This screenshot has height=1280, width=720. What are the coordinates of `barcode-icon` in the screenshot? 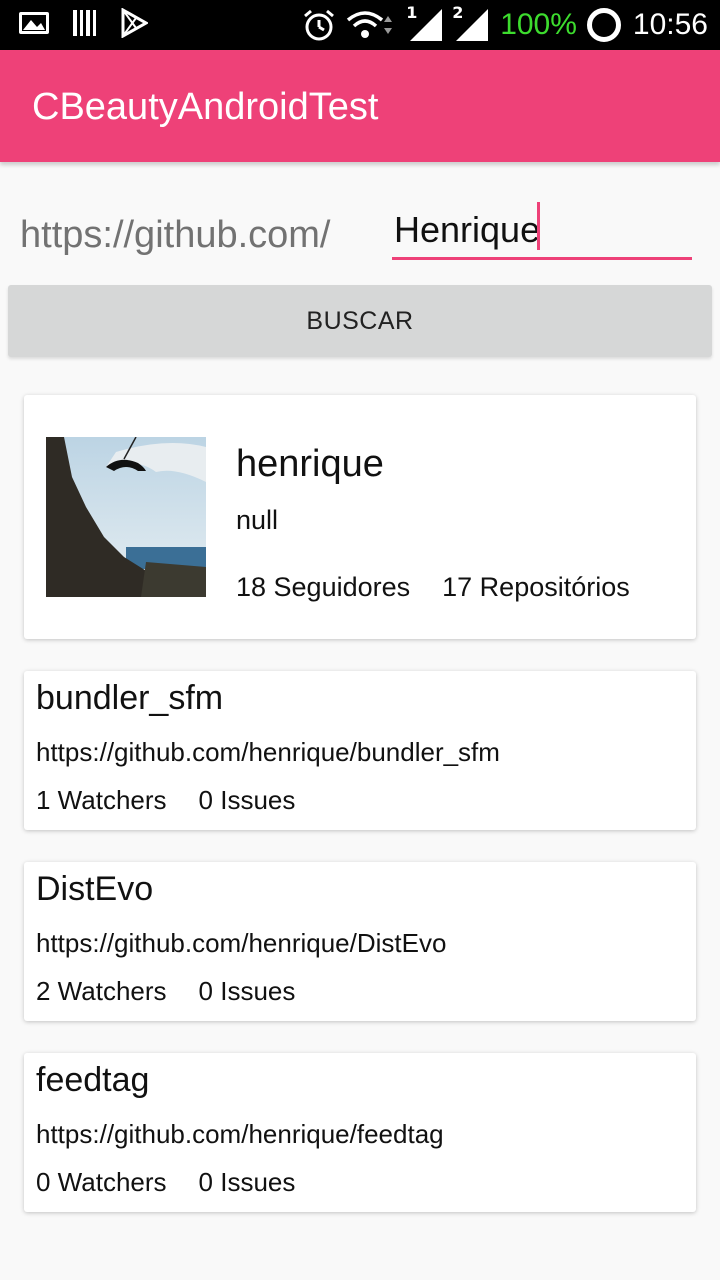 It's located at (84, 23).